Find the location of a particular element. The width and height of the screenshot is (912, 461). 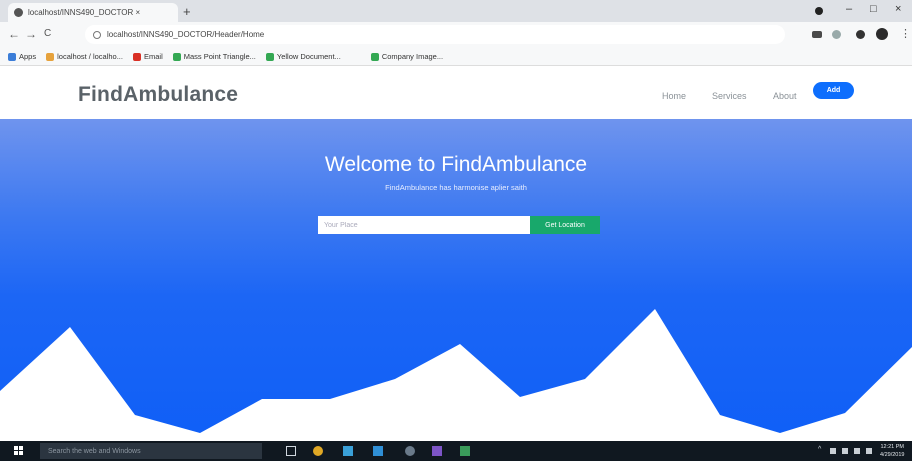

brand-logo: FindAmbulance is located at coordinates (158, 95).